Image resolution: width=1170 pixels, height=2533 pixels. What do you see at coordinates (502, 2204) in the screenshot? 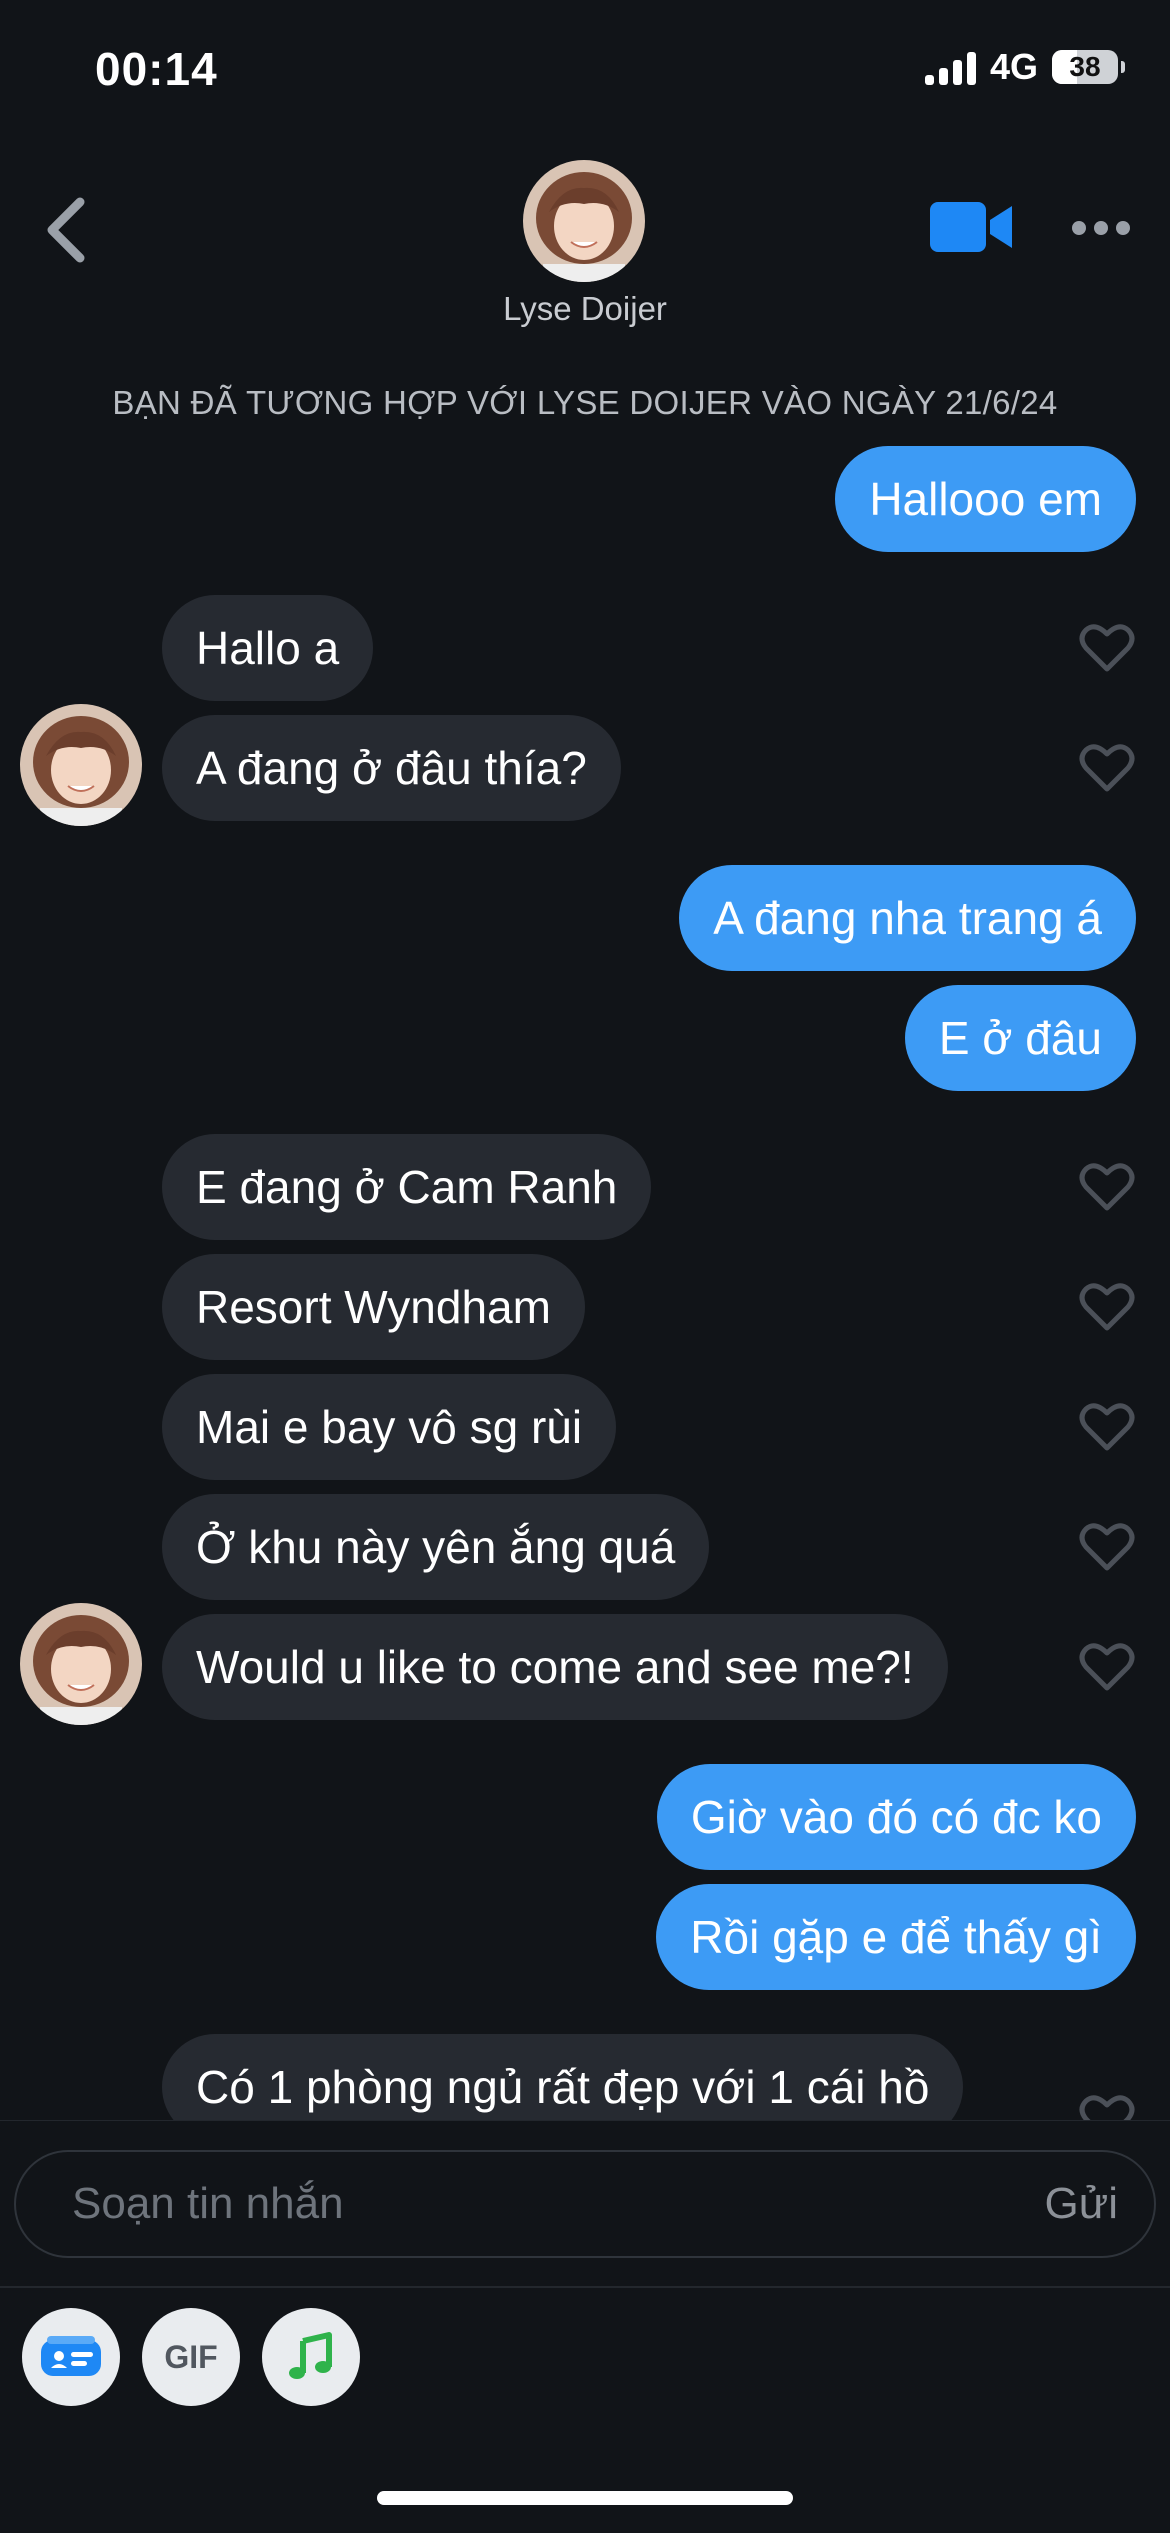
I see `message-input` at bounding box center [502, 2204].